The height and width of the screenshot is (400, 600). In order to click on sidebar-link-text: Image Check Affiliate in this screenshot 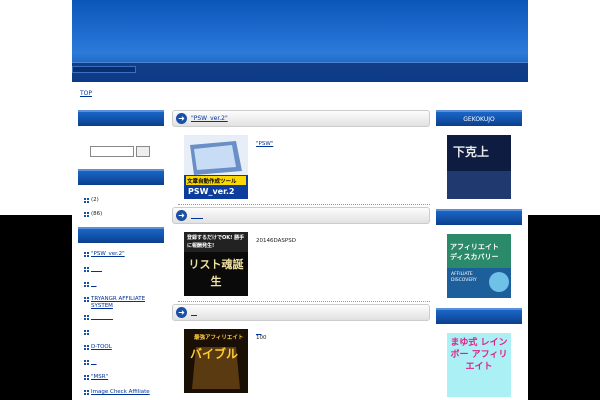, I will do `click(120, 392)`.